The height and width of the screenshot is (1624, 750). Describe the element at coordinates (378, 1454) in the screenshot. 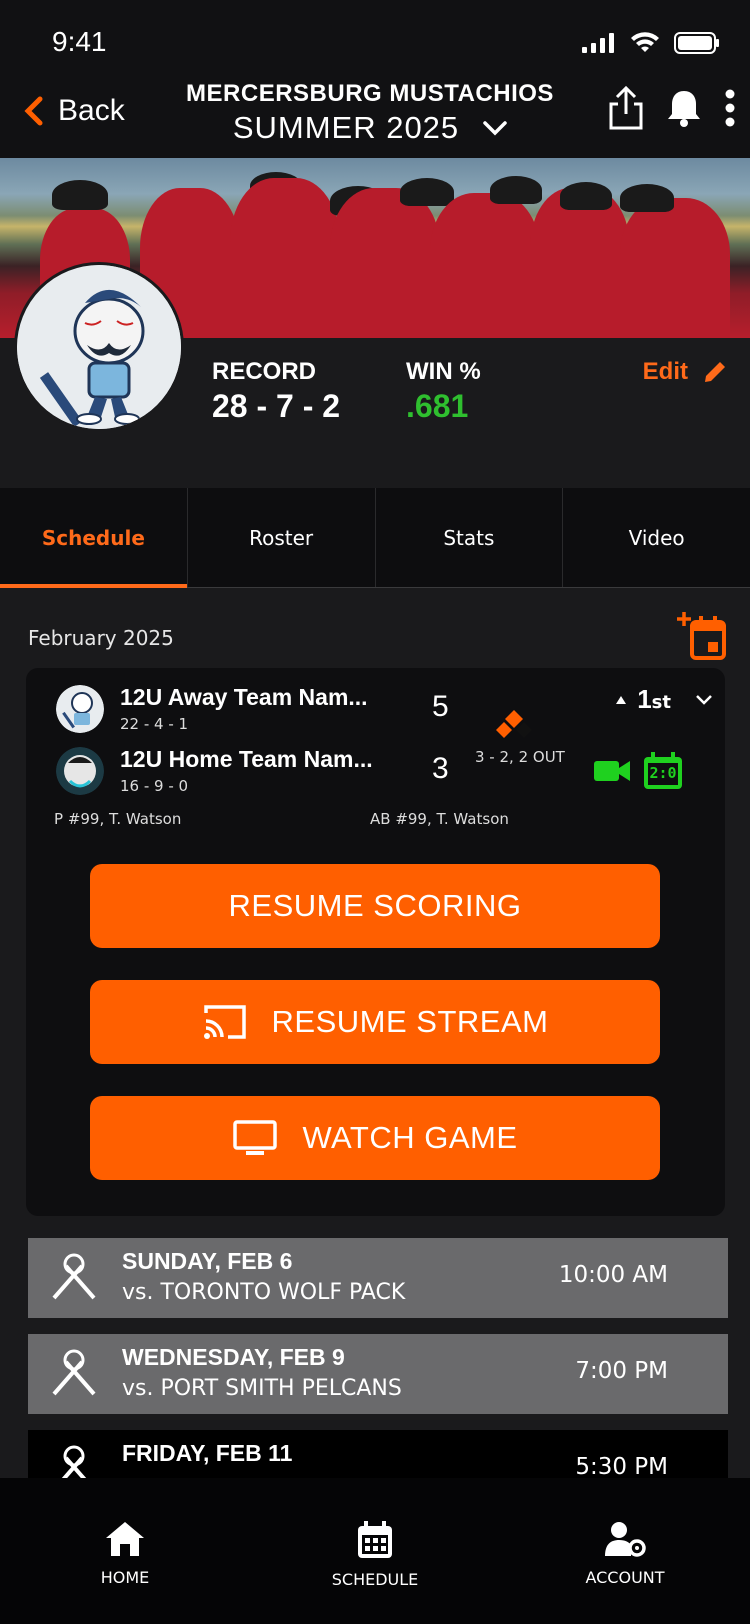

I see `schedule-game-item: FRIDAY, FEB 11 5:30 PM` at that location.